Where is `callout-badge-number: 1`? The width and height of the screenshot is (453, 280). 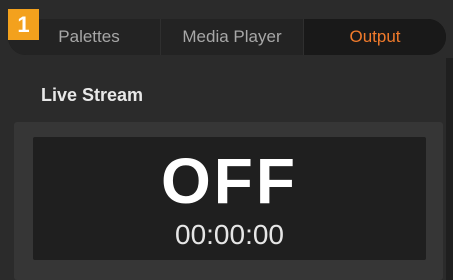 callout-badge-number: 1 is located at coordinates (23, 24).